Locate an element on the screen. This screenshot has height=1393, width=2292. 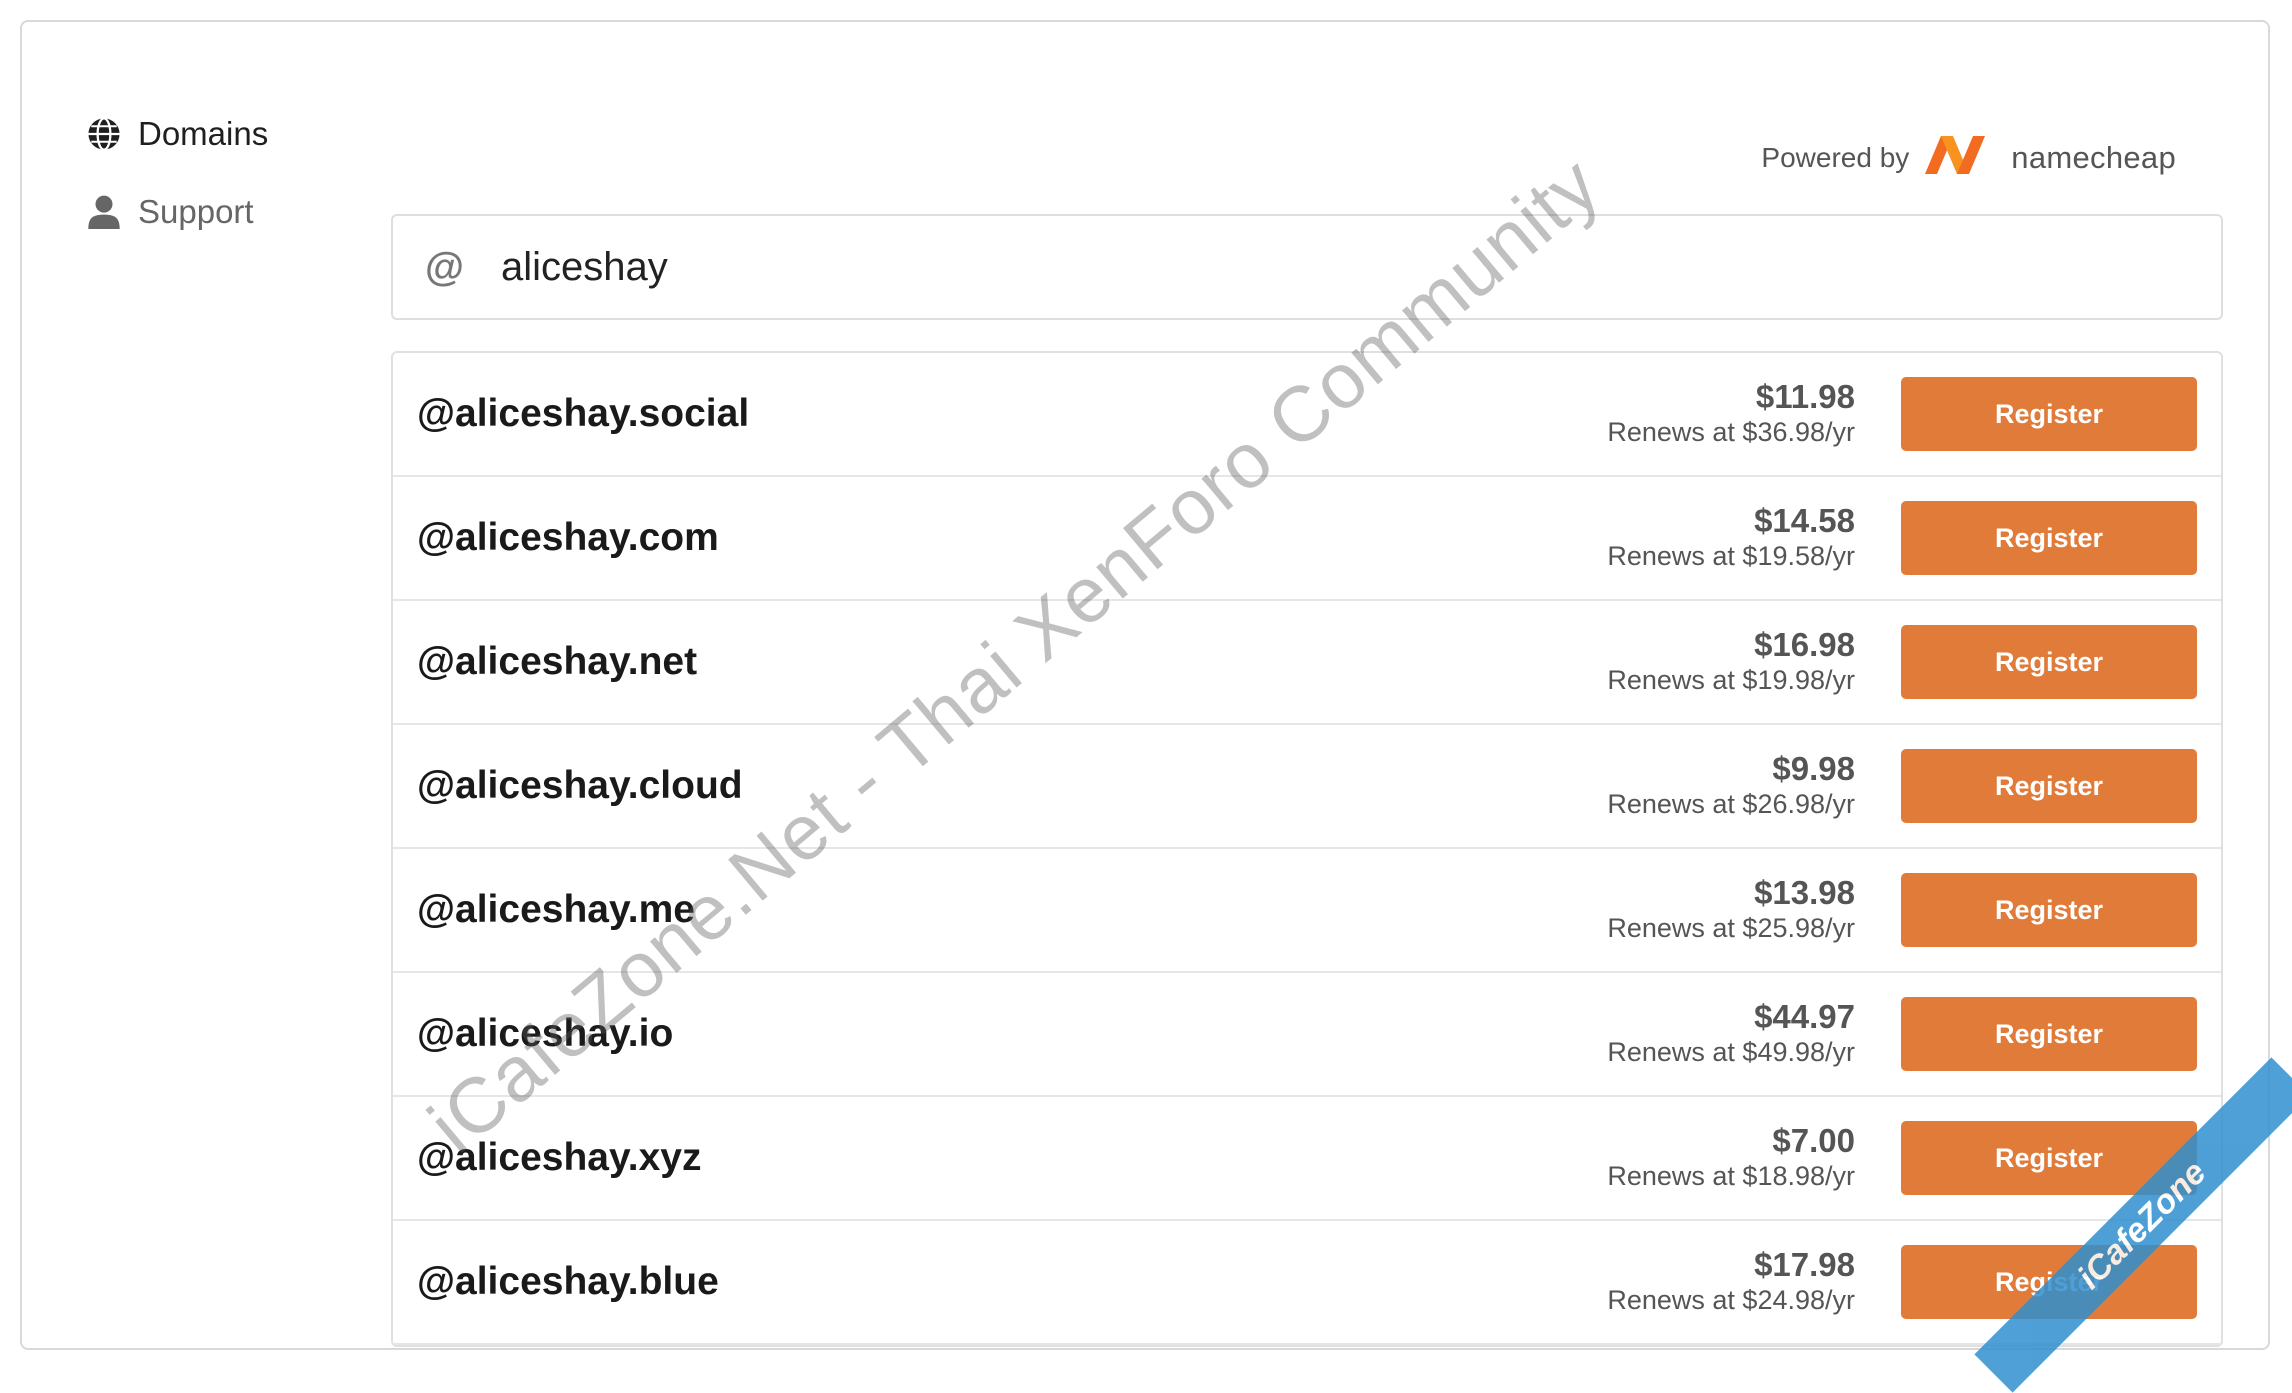
domain-name: @aliceshay.blue is located at coordinates (568, 1282).